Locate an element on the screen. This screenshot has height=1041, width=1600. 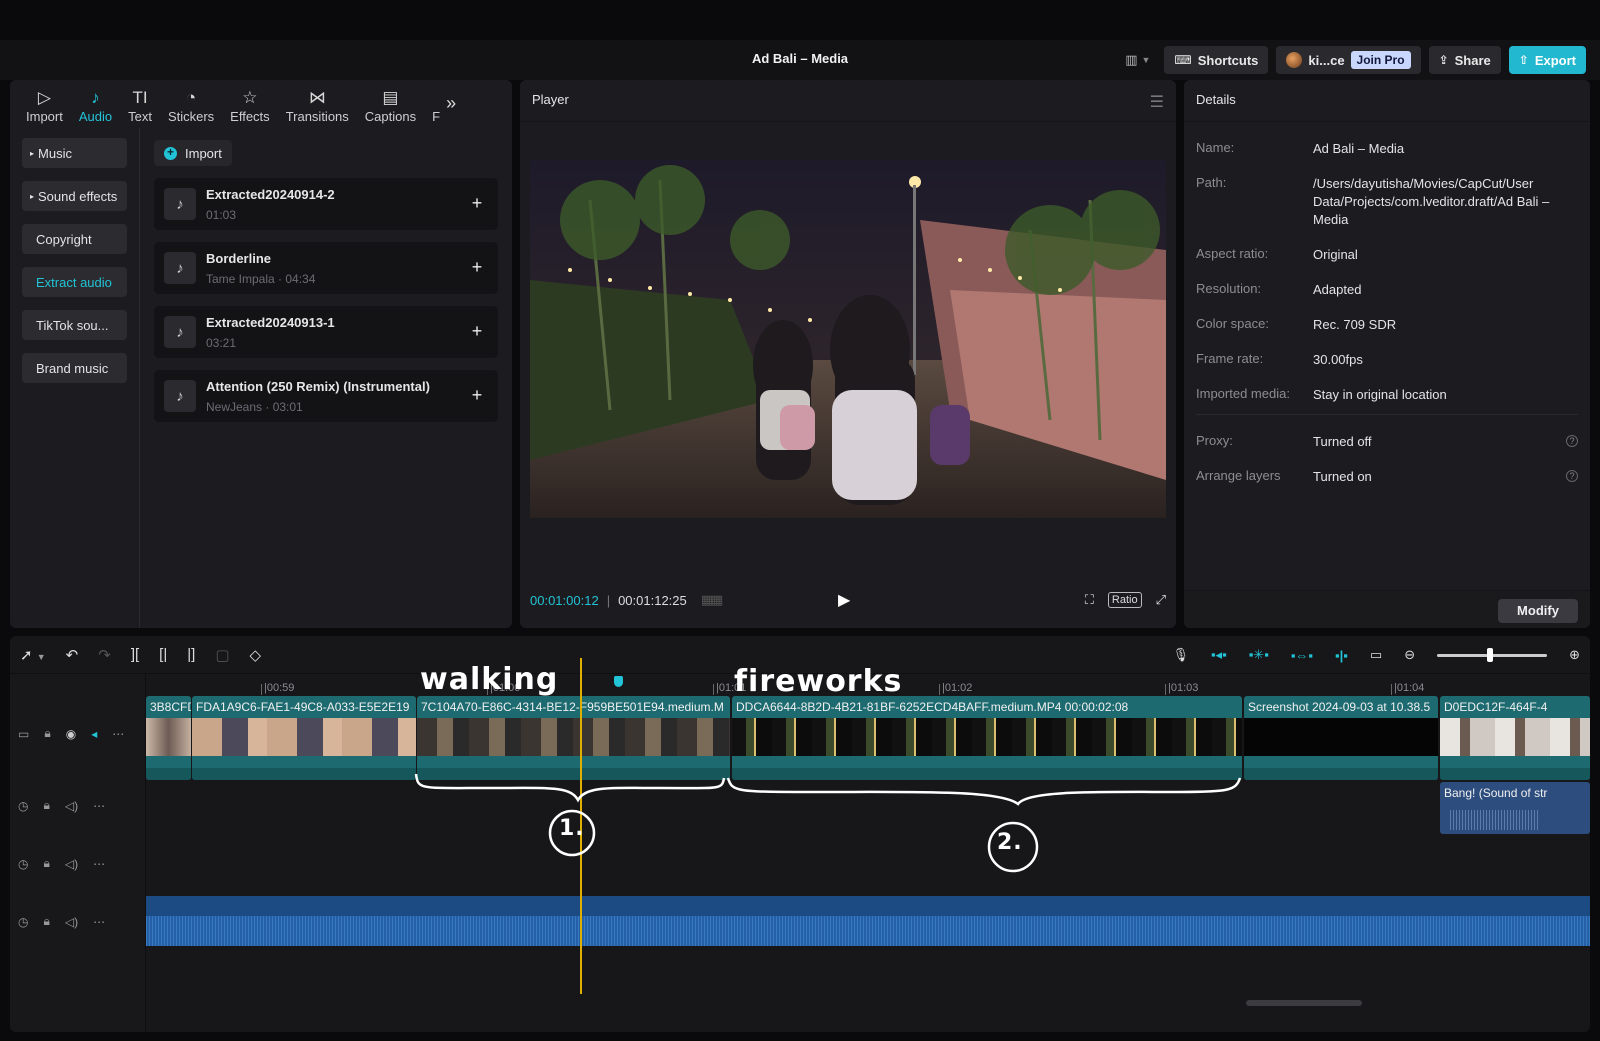
detail-value: Original is located at coordinates (1335, 254).